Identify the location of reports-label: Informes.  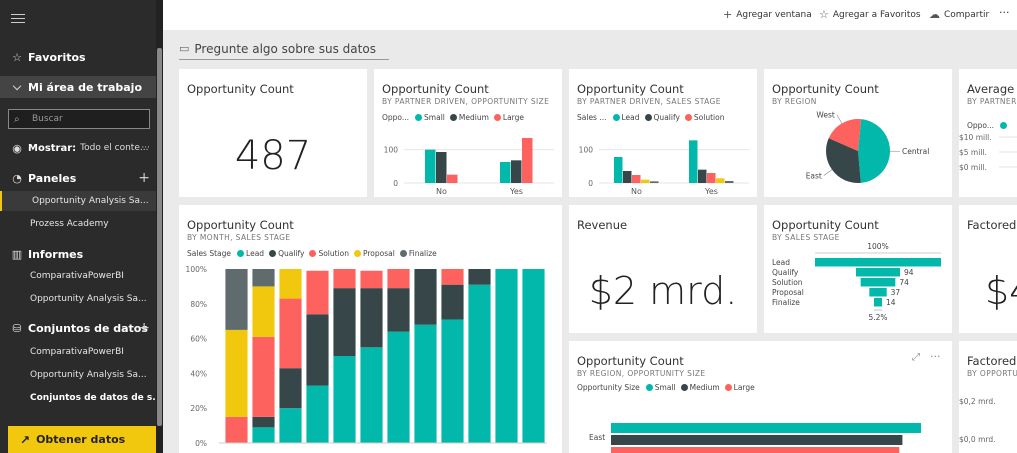
(56, 254).